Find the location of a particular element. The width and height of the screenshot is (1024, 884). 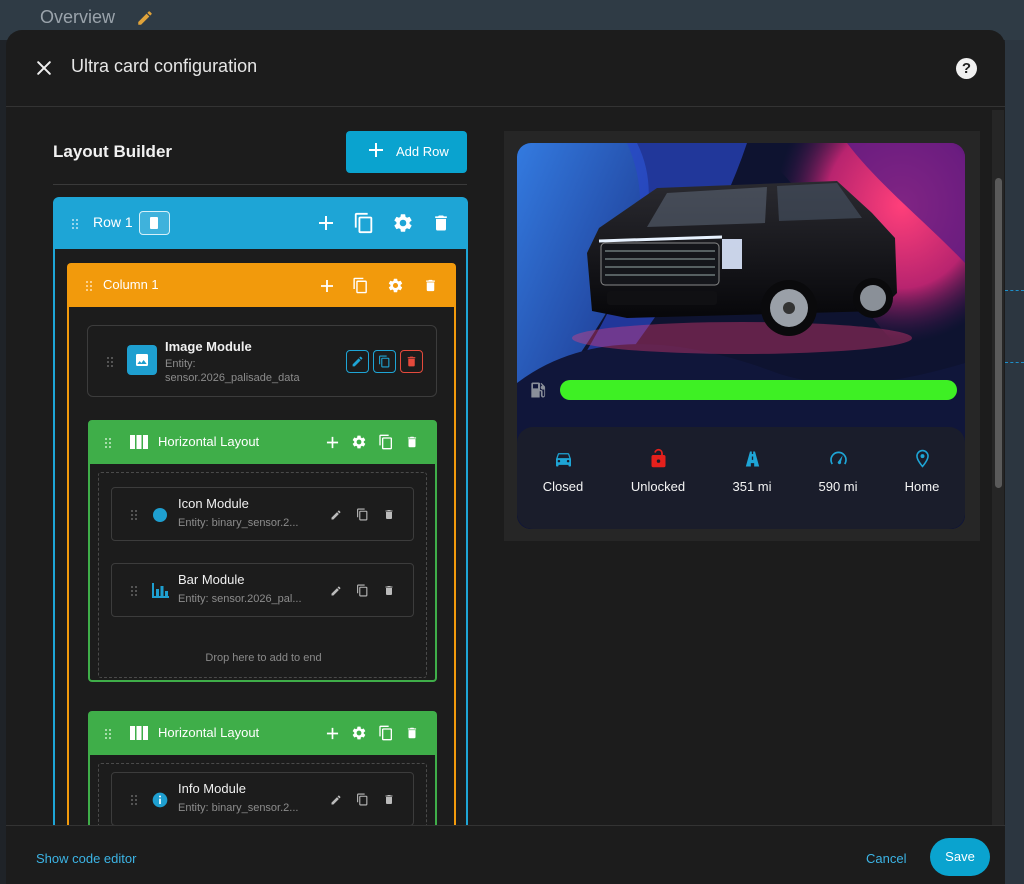

close-icon is located at coordinates (44, 68).